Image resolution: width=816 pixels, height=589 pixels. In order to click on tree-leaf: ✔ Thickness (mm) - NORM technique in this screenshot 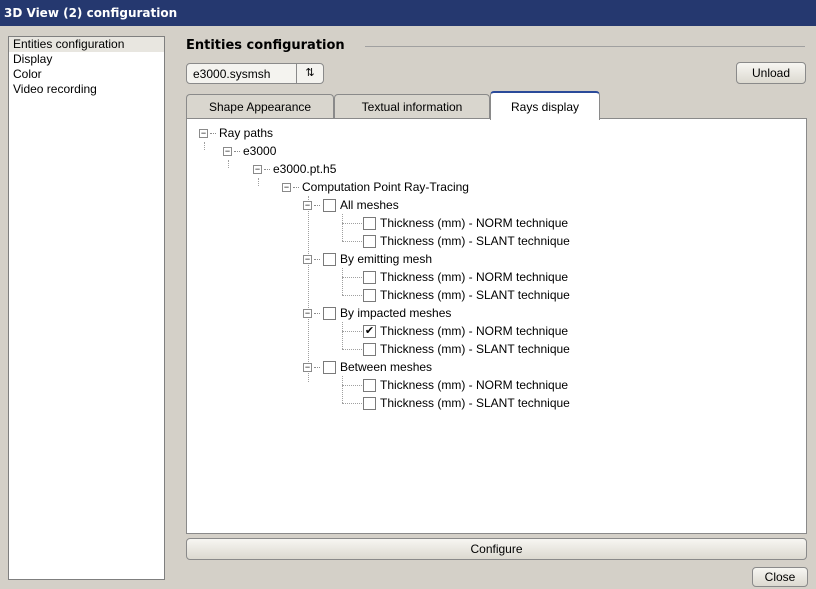, I will do `click(465, 331)`.